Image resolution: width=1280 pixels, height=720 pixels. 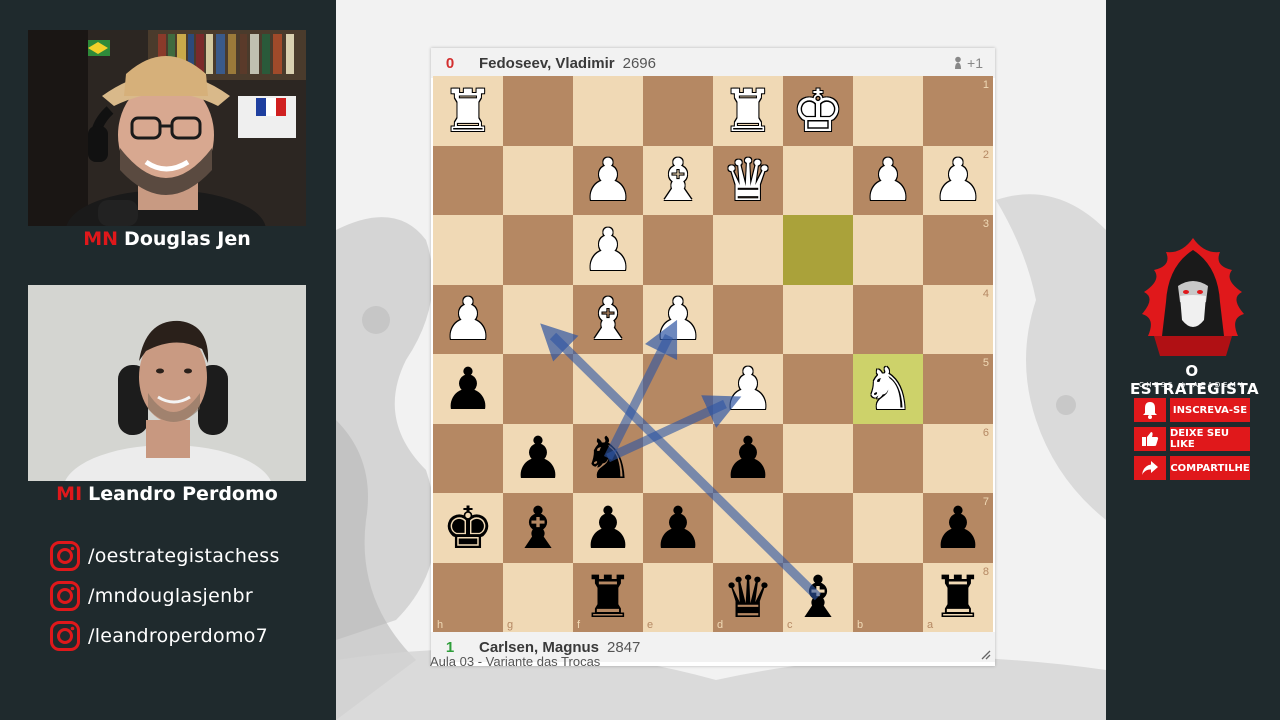 What do you see at coordinates (608, 111) in the screenshot?
I see `board-square-f1` at bounding box center [608, 111].